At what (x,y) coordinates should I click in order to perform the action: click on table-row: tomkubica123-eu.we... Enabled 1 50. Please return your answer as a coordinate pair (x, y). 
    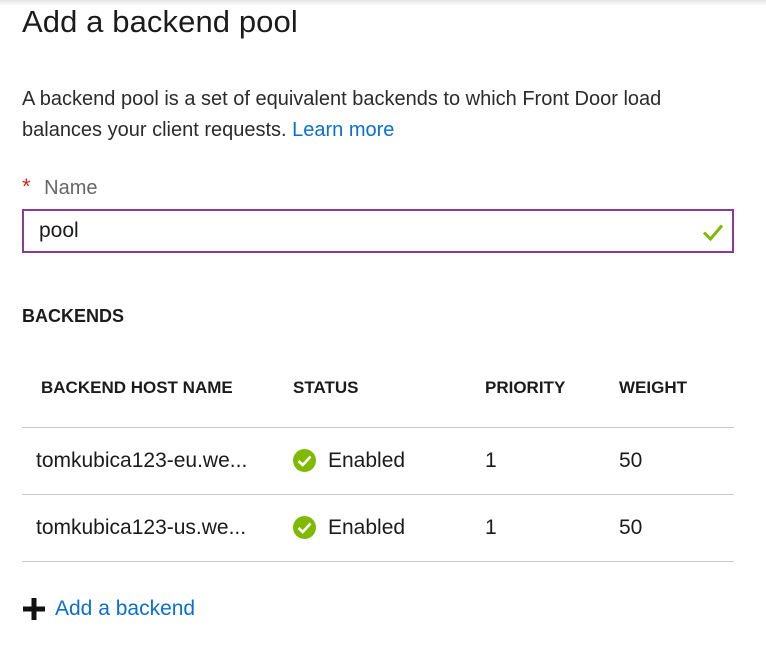
    Looking at the image, I should click on (378, 461).